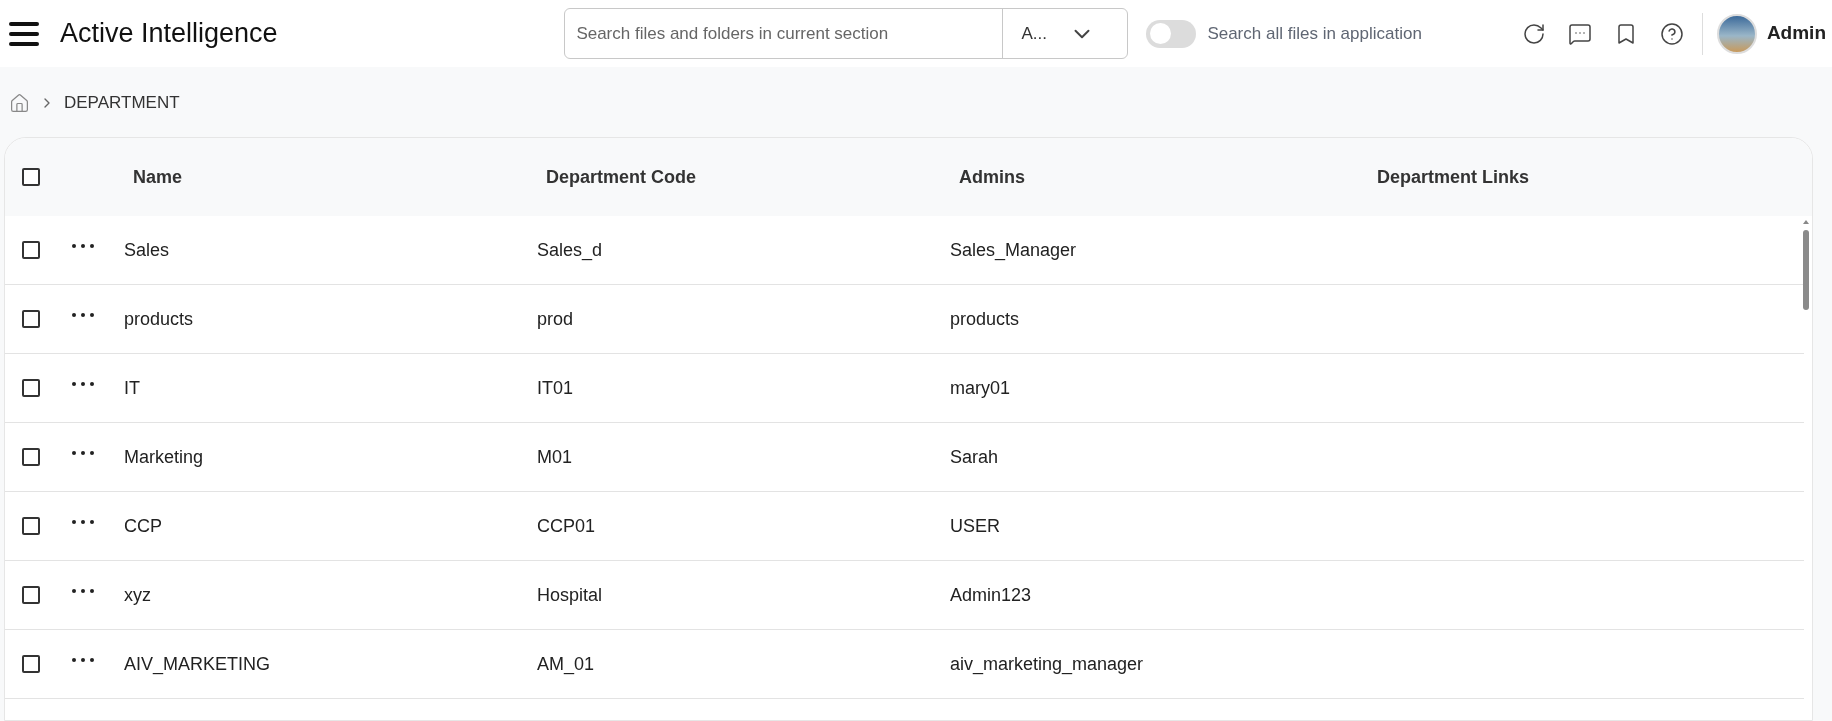  Describe the element at coordinates (975, 525) in the screenshot. I see `table-cell: USER` at that location.